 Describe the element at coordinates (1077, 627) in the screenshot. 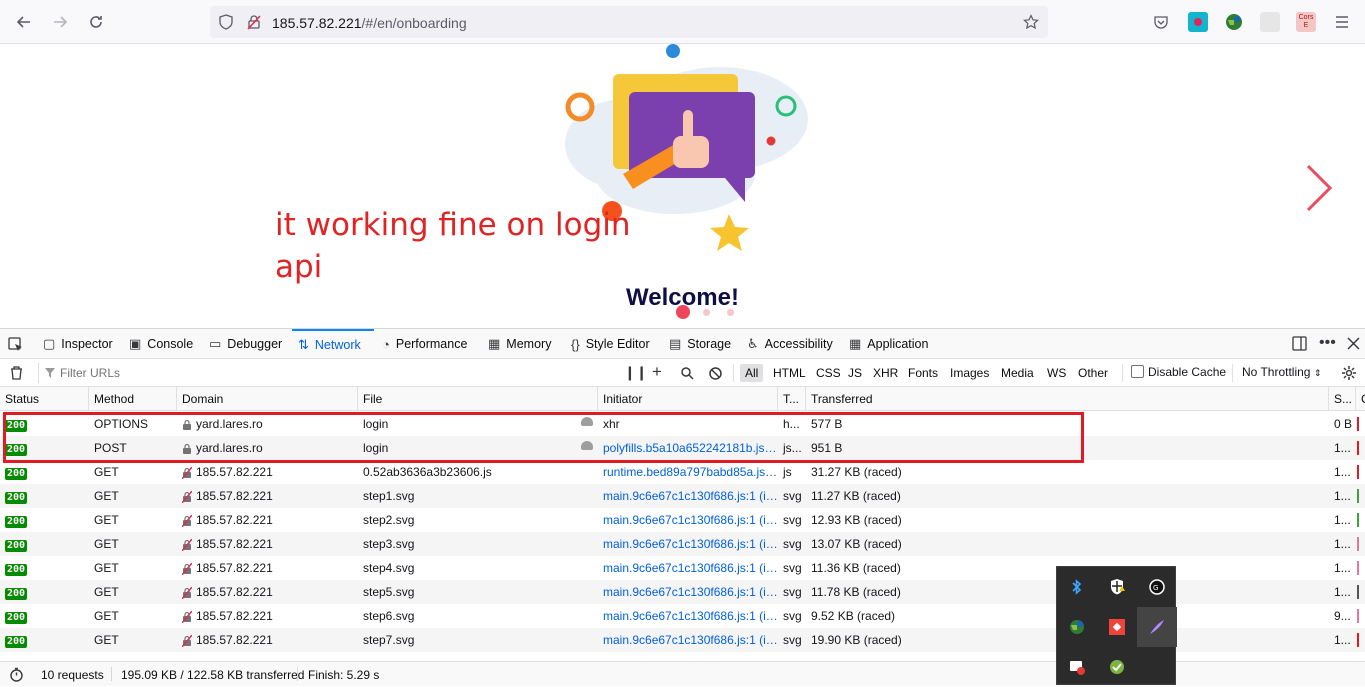

I see `globe-app-icon` at that location.